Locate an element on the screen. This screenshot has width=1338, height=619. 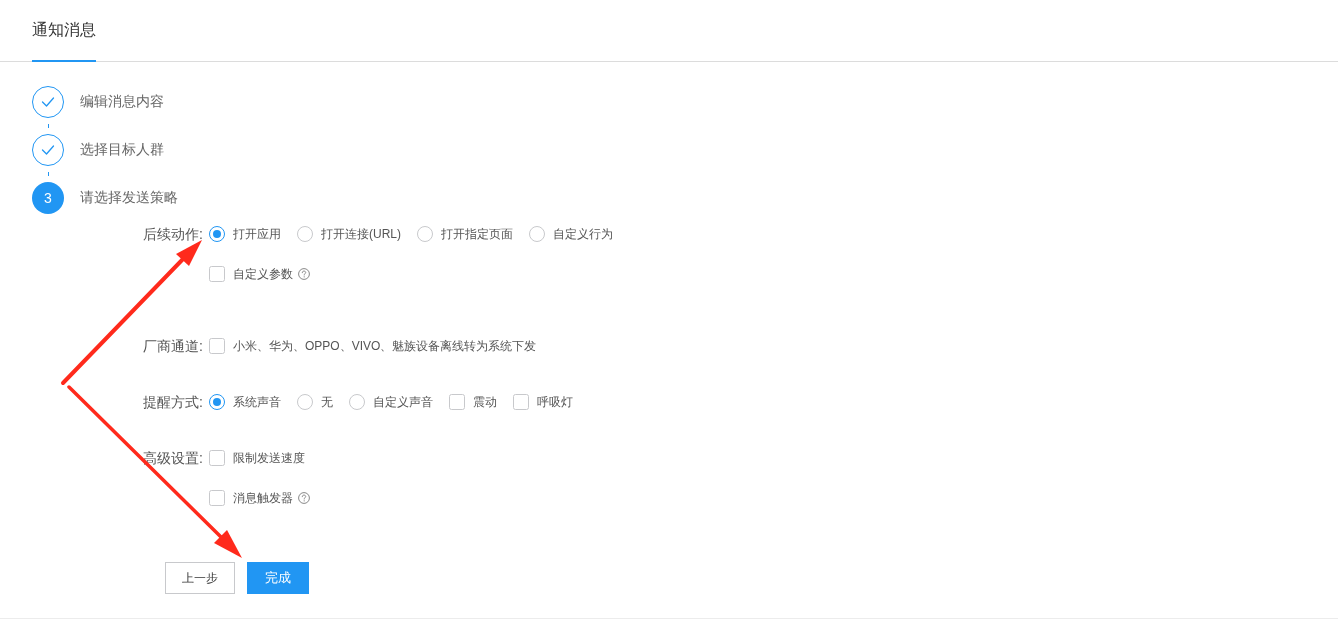
radio-label: 无 is located at coordinates (327, 402).